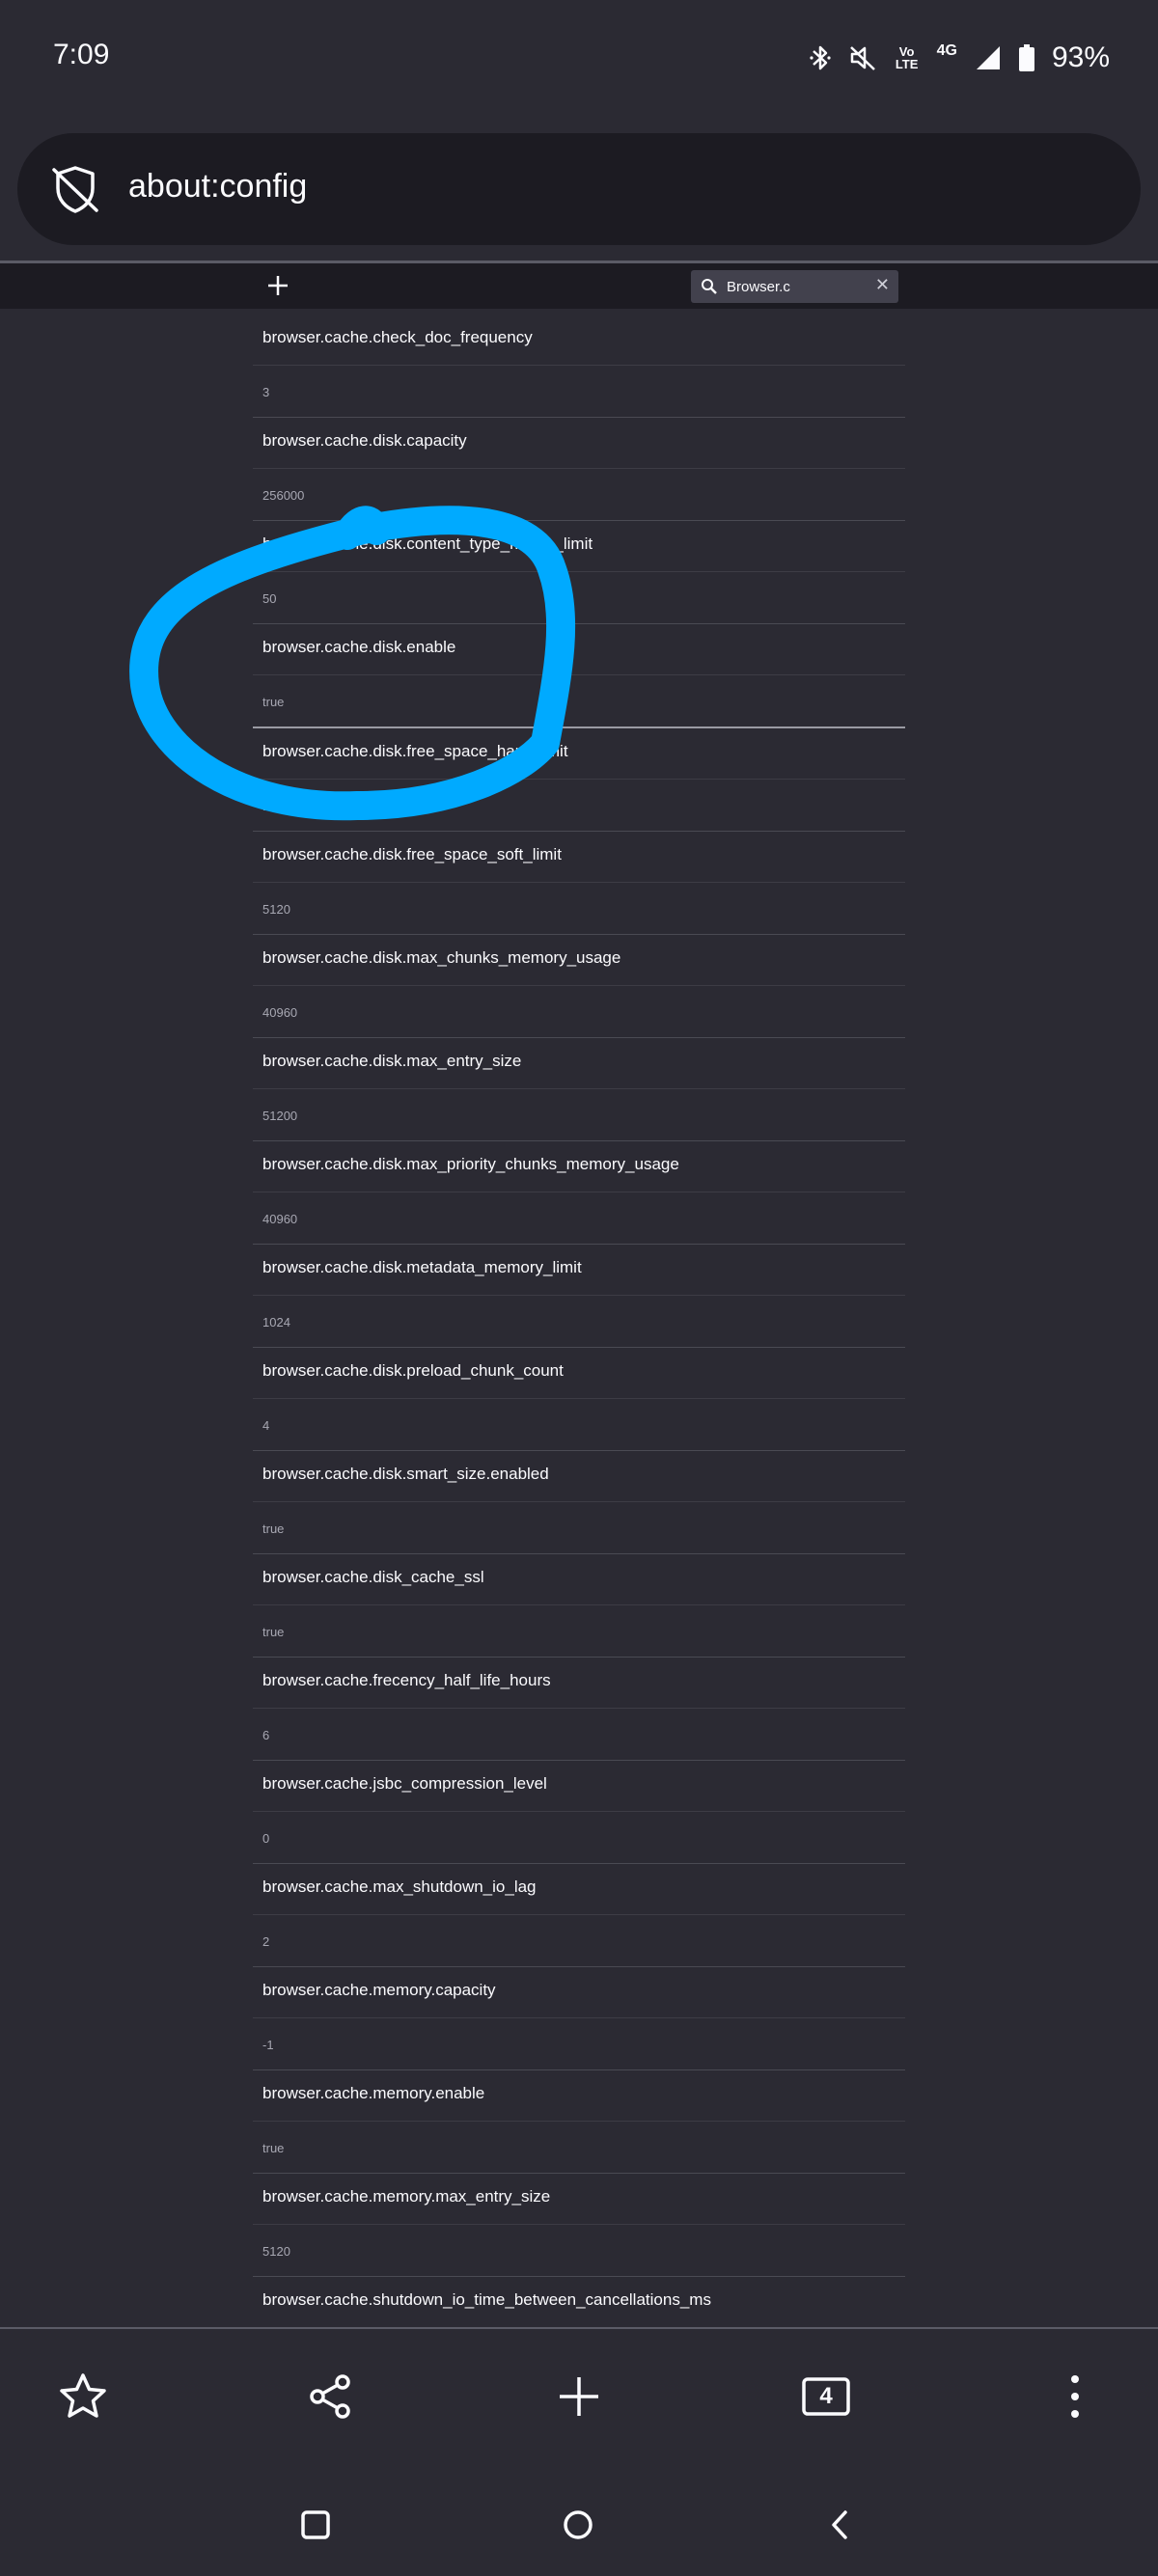 The width and height of the screenshot is (1158, 2576). Describe the element at coordinates (579, 598) in the screenshot. I see `preference-value: 50` at that location.